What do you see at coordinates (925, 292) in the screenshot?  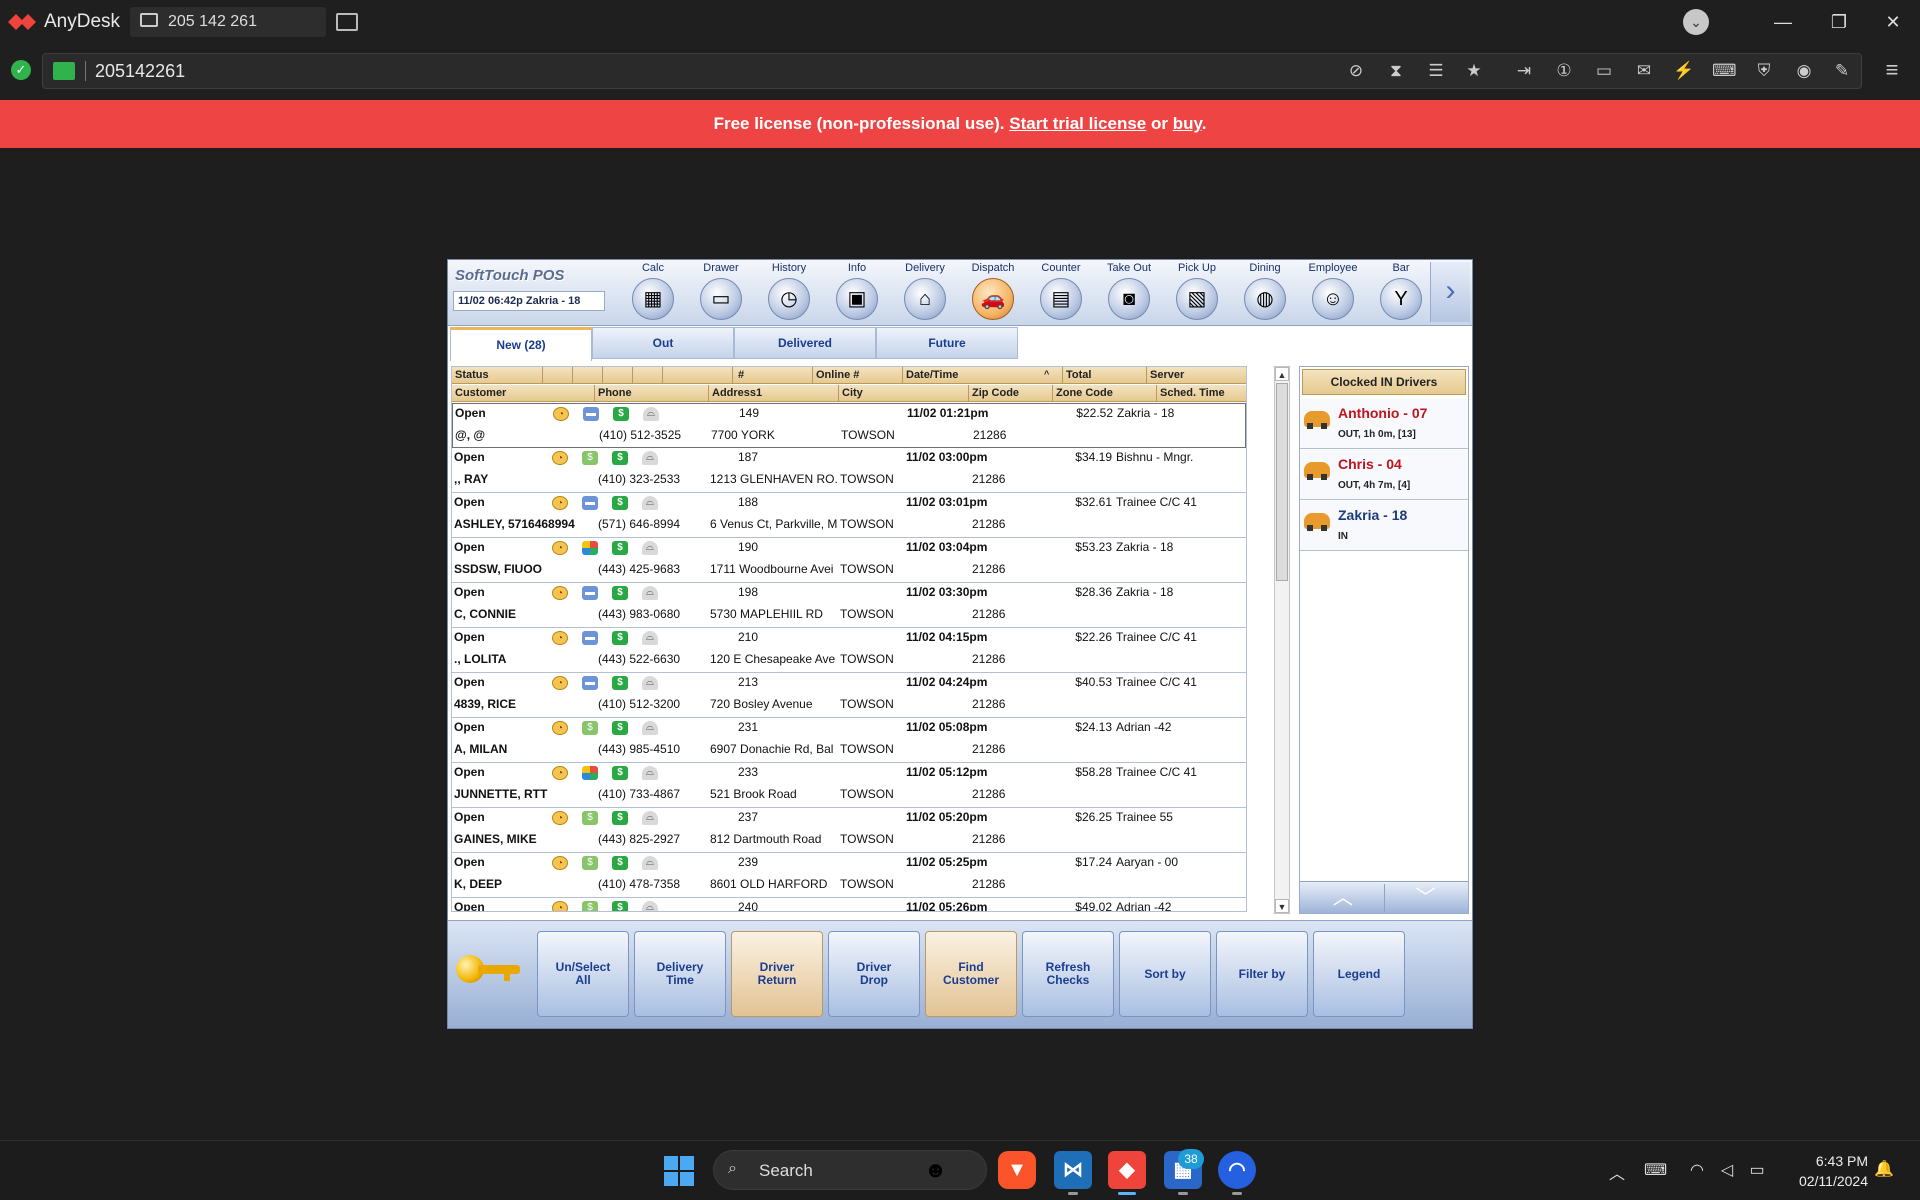 I see `nav-delivery-button: Delivery ⌂` at bounding box center [925, 292].